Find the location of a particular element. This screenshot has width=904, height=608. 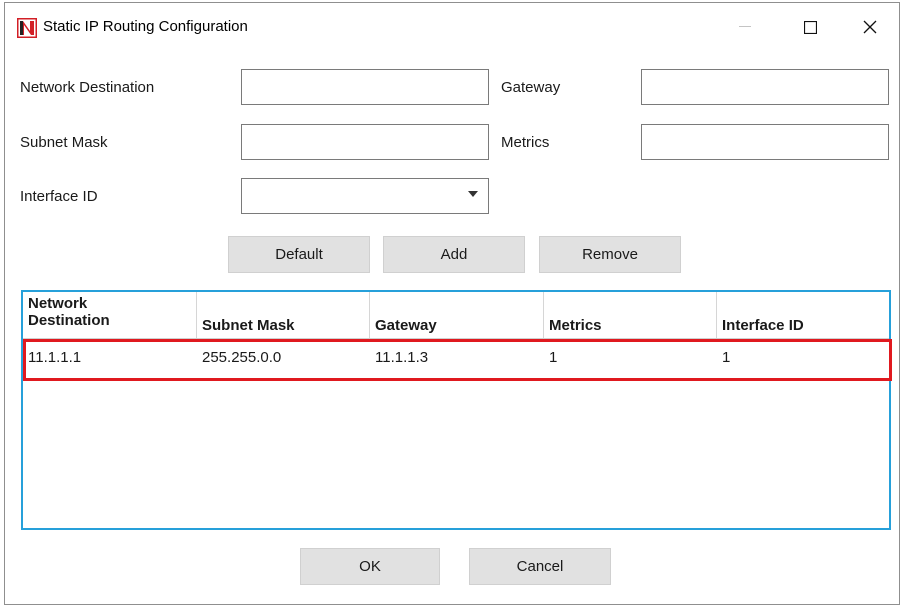

column-header-label: Subnet Mask is located at coordinates (248, 325).